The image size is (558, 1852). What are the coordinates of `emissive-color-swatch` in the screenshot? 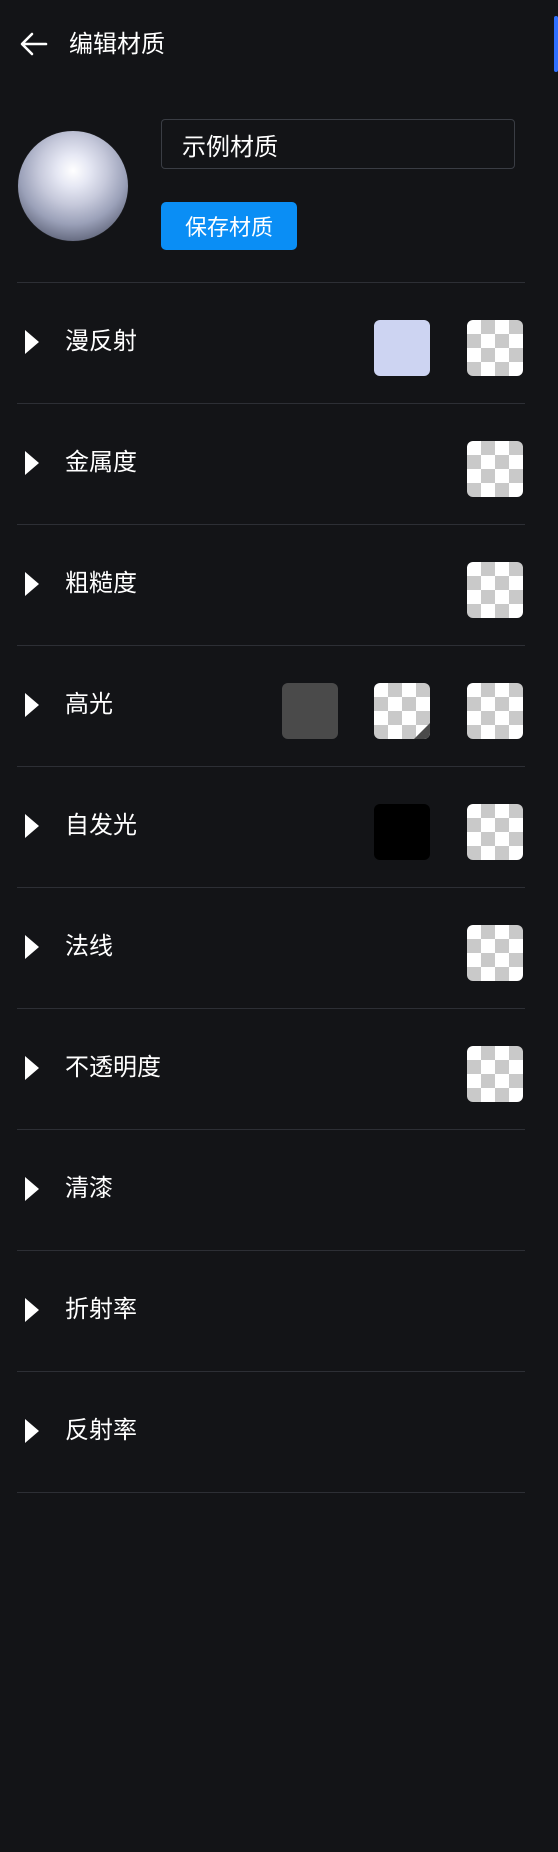 It's located at (402, 832).